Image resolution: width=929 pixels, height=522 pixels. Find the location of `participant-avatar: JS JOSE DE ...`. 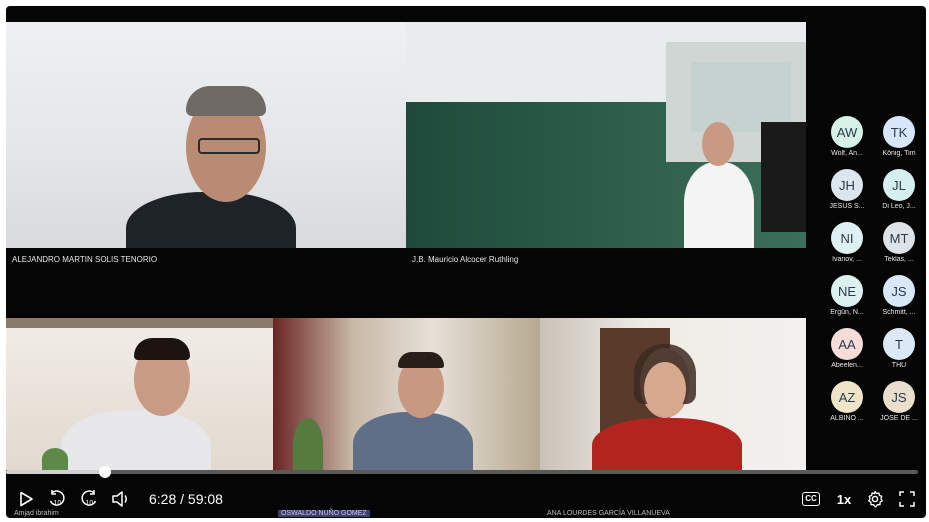

participant-avatar: JS JOSE DE ... is located at coordinates (899, 401).